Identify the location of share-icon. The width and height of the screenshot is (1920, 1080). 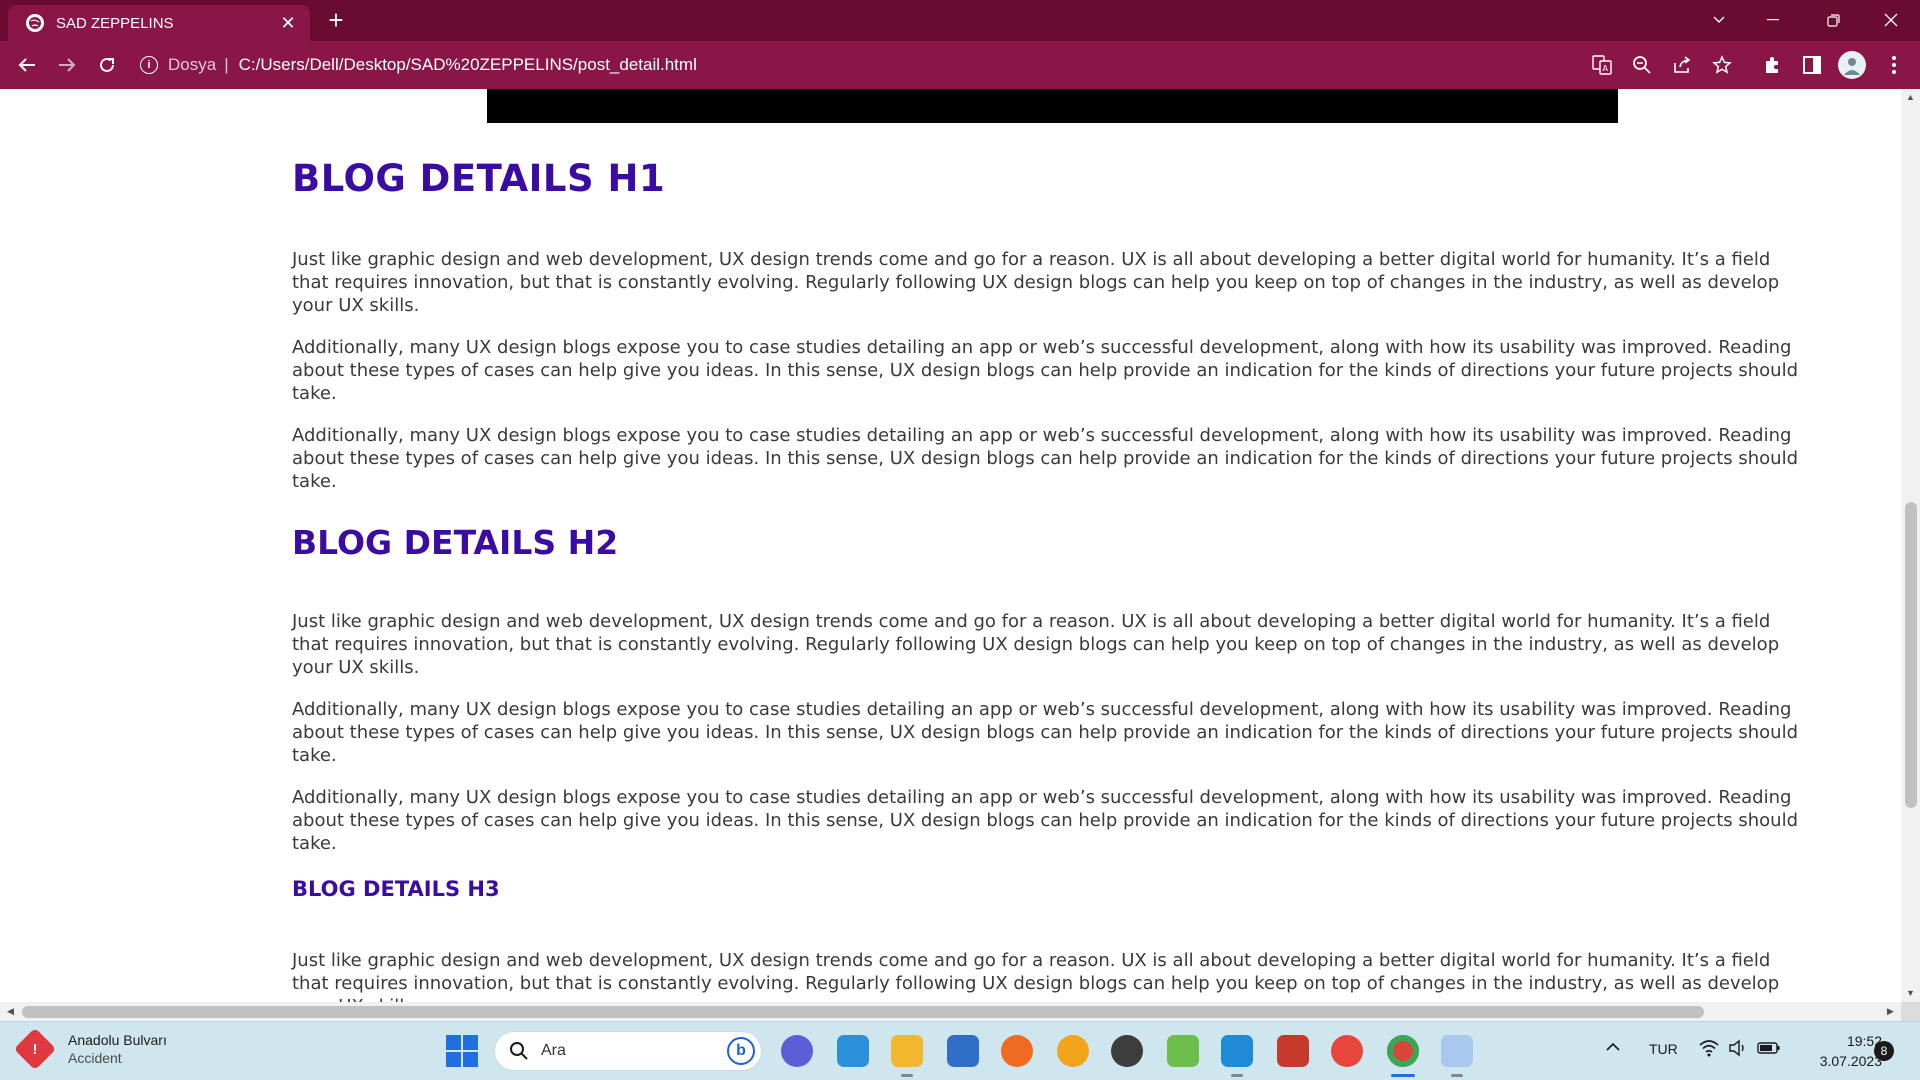
(1682, 65).